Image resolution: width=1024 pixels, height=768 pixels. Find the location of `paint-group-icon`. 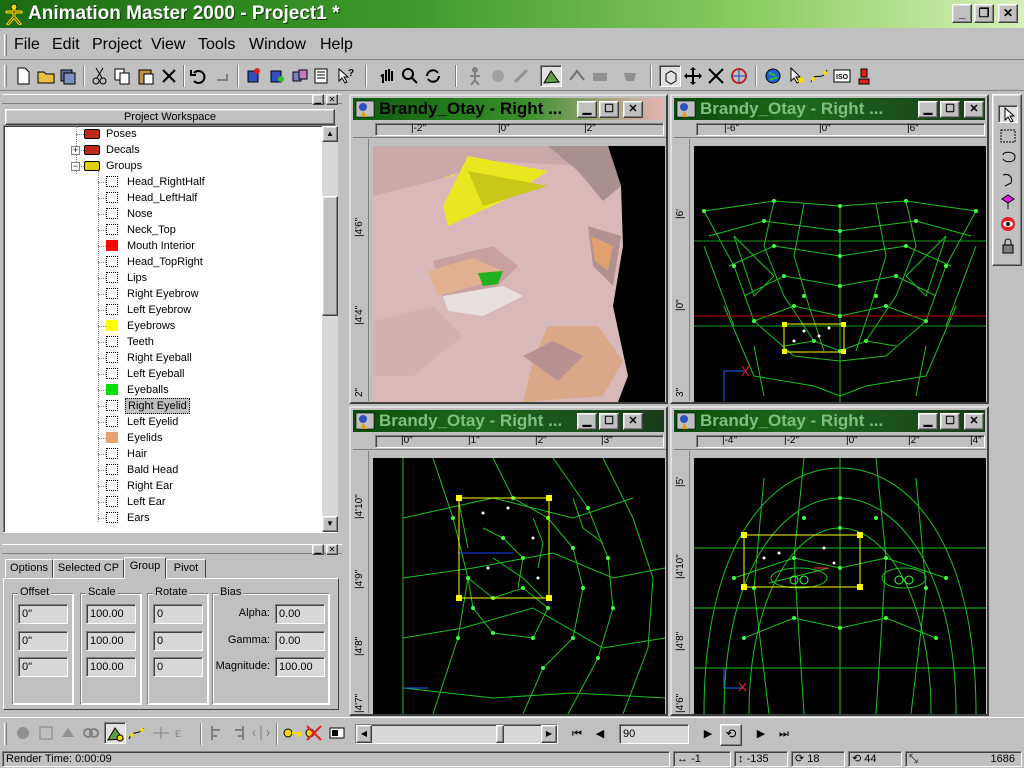

paint-group-icon is located at coordinates (1008, 202).